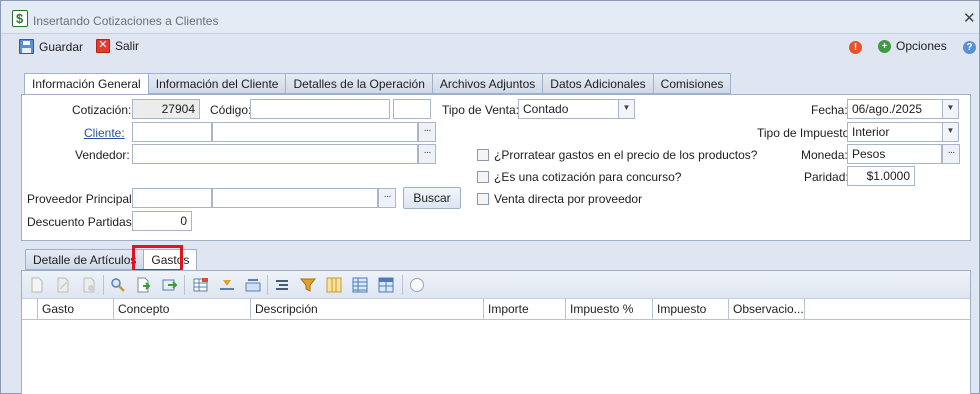 Image resolution: width=980 pixels, height=394 pixels. I want to click on red-x-icon: ✕, so click(103, 46).